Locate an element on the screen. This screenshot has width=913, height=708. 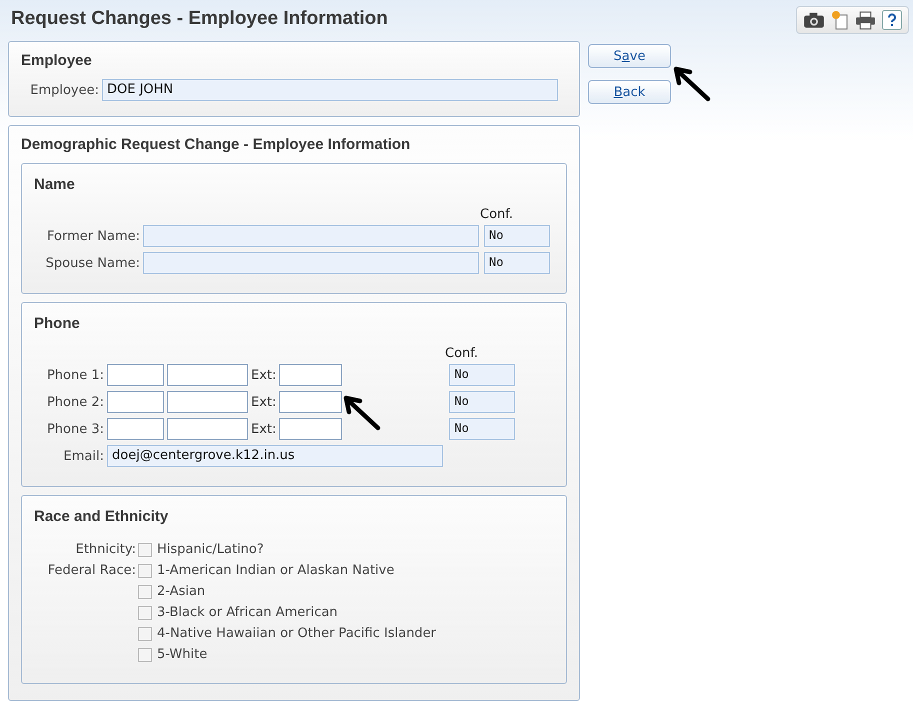
checkbox-label: 1-American Indian or Alaskan Native is located at coordinates (275, 570).